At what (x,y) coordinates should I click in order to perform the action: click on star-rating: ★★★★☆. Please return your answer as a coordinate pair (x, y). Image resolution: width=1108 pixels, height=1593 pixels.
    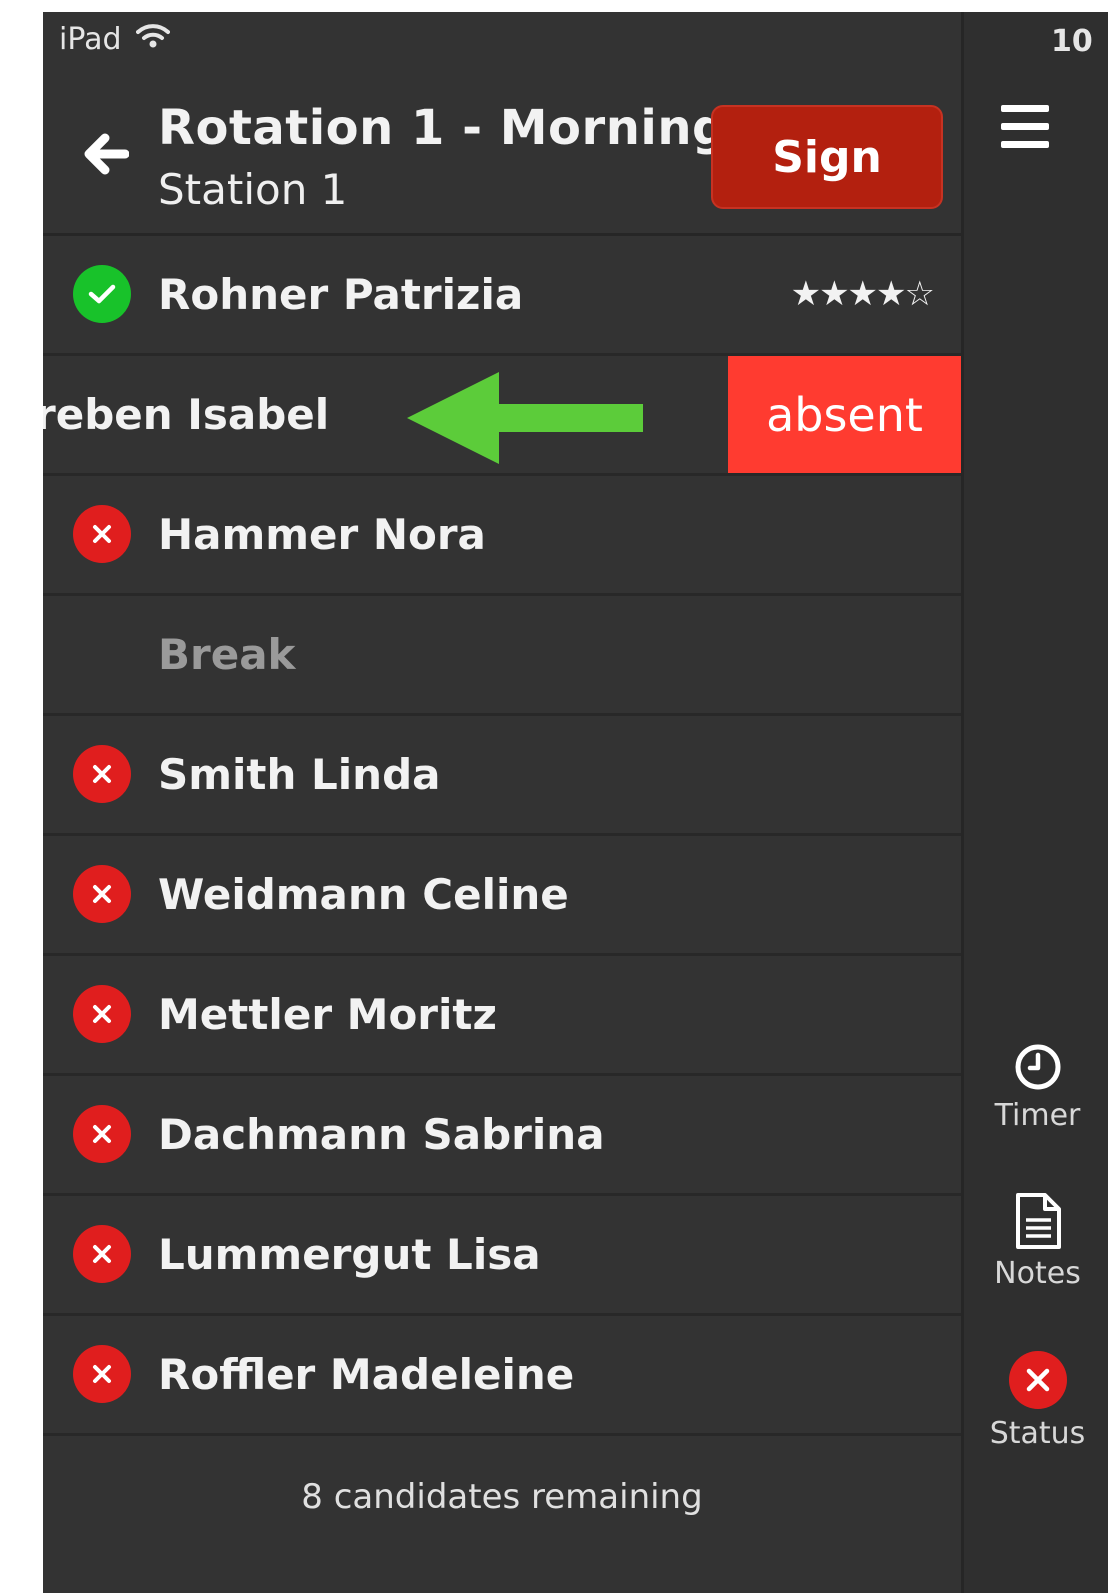
    Looking at the image, I should click on (863, 294).